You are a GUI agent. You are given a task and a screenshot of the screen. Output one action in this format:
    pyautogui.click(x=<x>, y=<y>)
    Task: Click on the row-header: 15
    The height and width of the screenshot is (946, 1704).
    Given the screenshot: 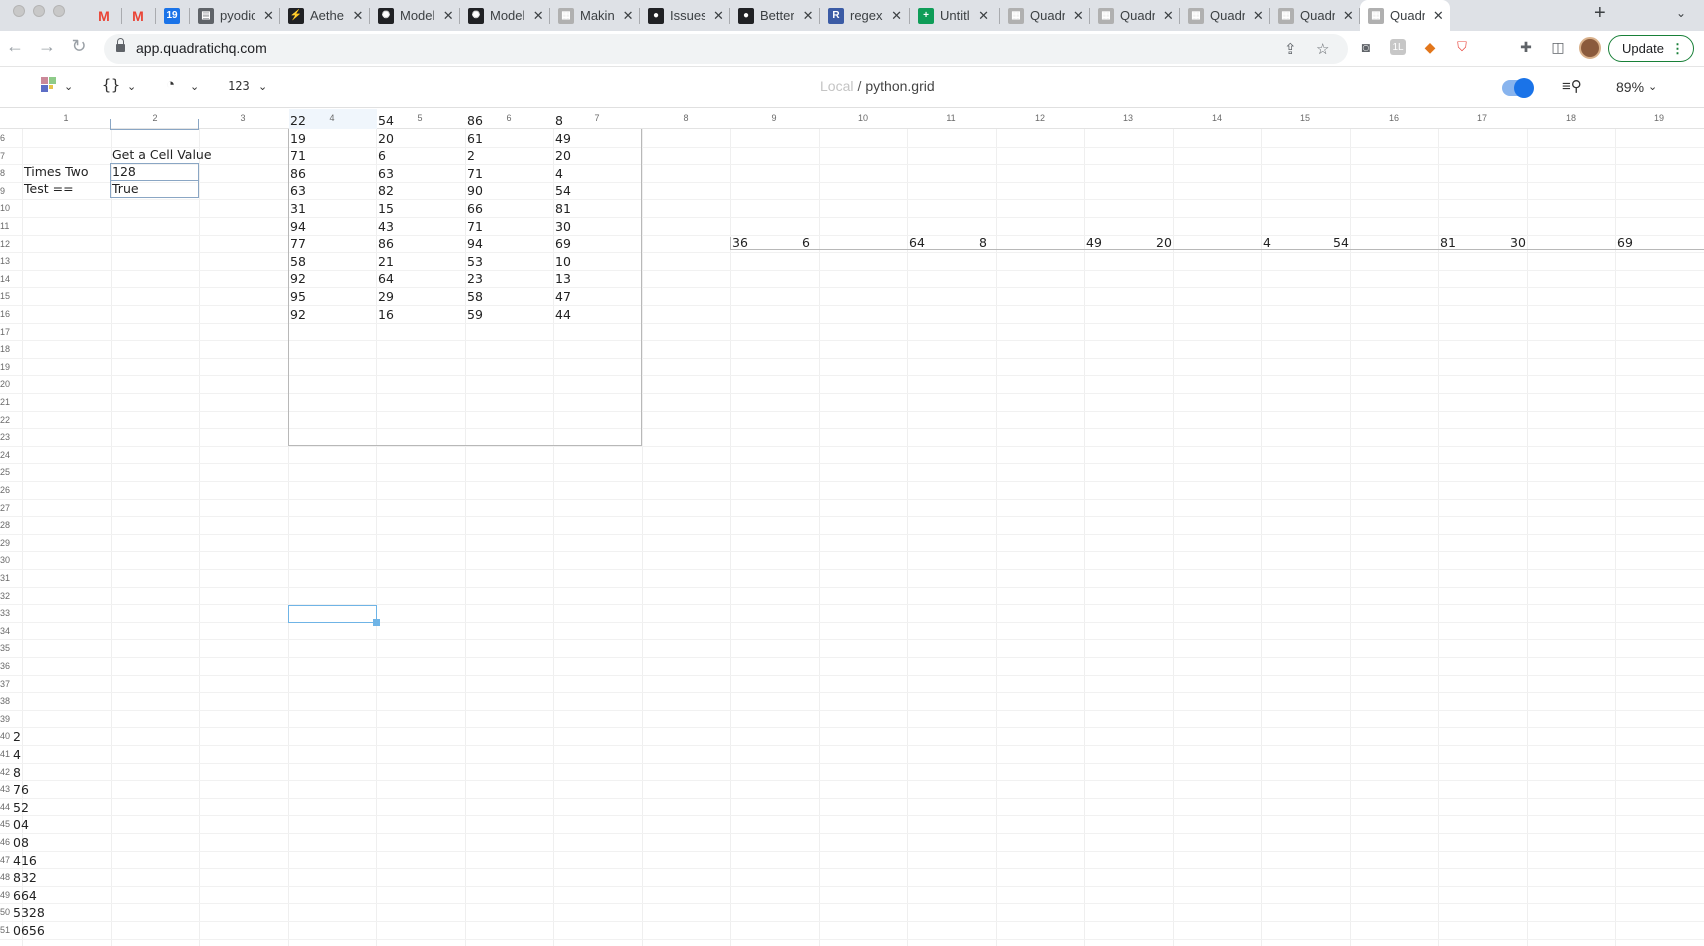 What is the action you would take?
    pyautogui.click(x=6, y=296)
    